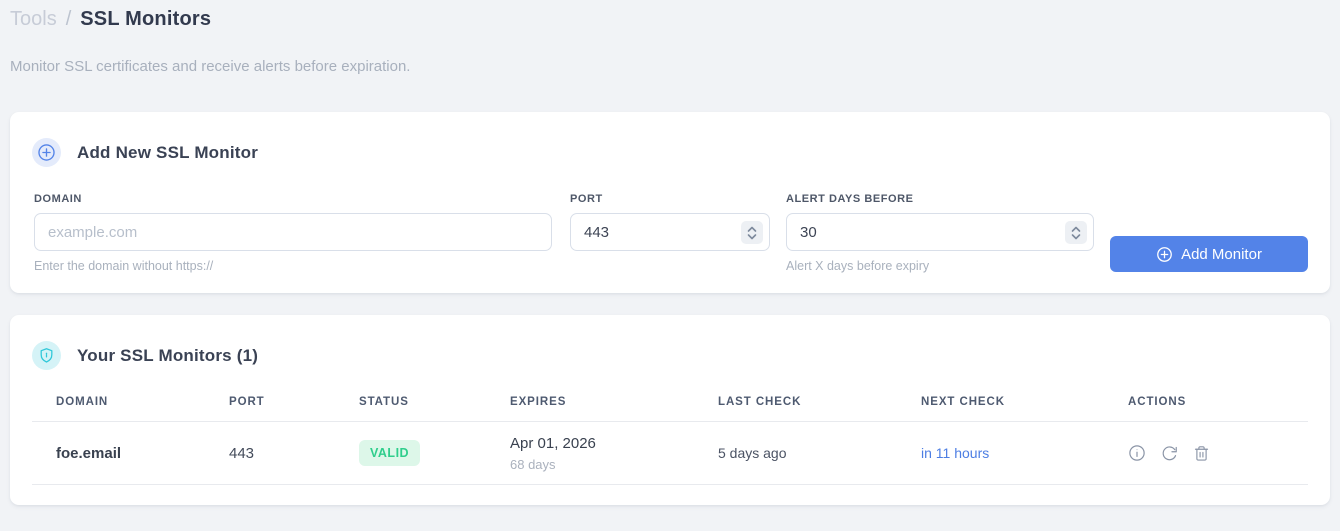 Image resolution: width=1340 pixels, height=531 pixels. Describe the element at coordinates (146, 19) in the screenshot. I see `page-title: SSL Monitors` at that location.